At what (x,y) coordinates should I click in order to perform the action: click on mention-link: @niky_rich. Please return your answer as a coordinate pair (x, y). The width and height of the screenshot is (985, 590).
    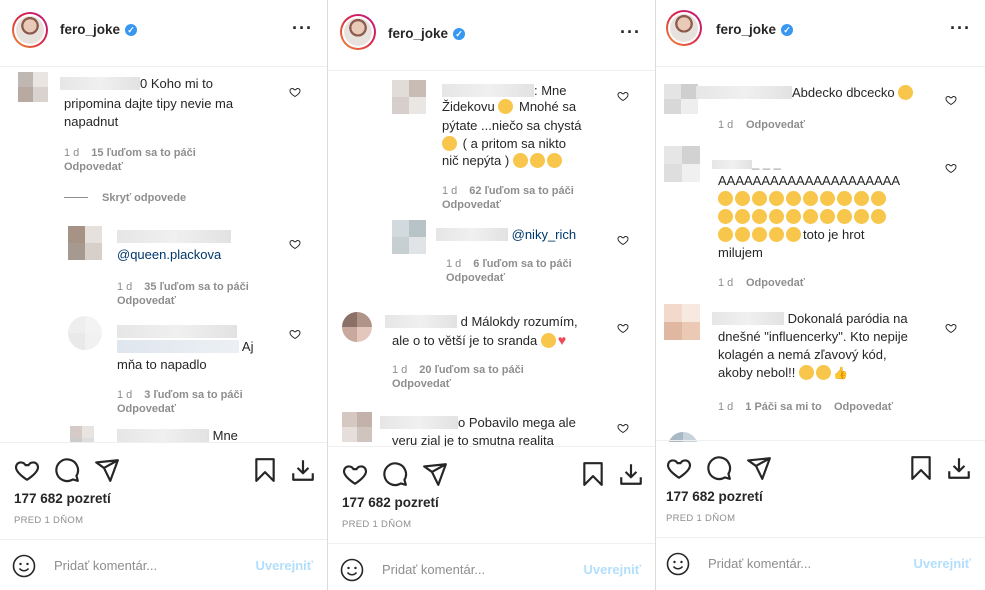
    Looking at the image, I should click on (544, 234).